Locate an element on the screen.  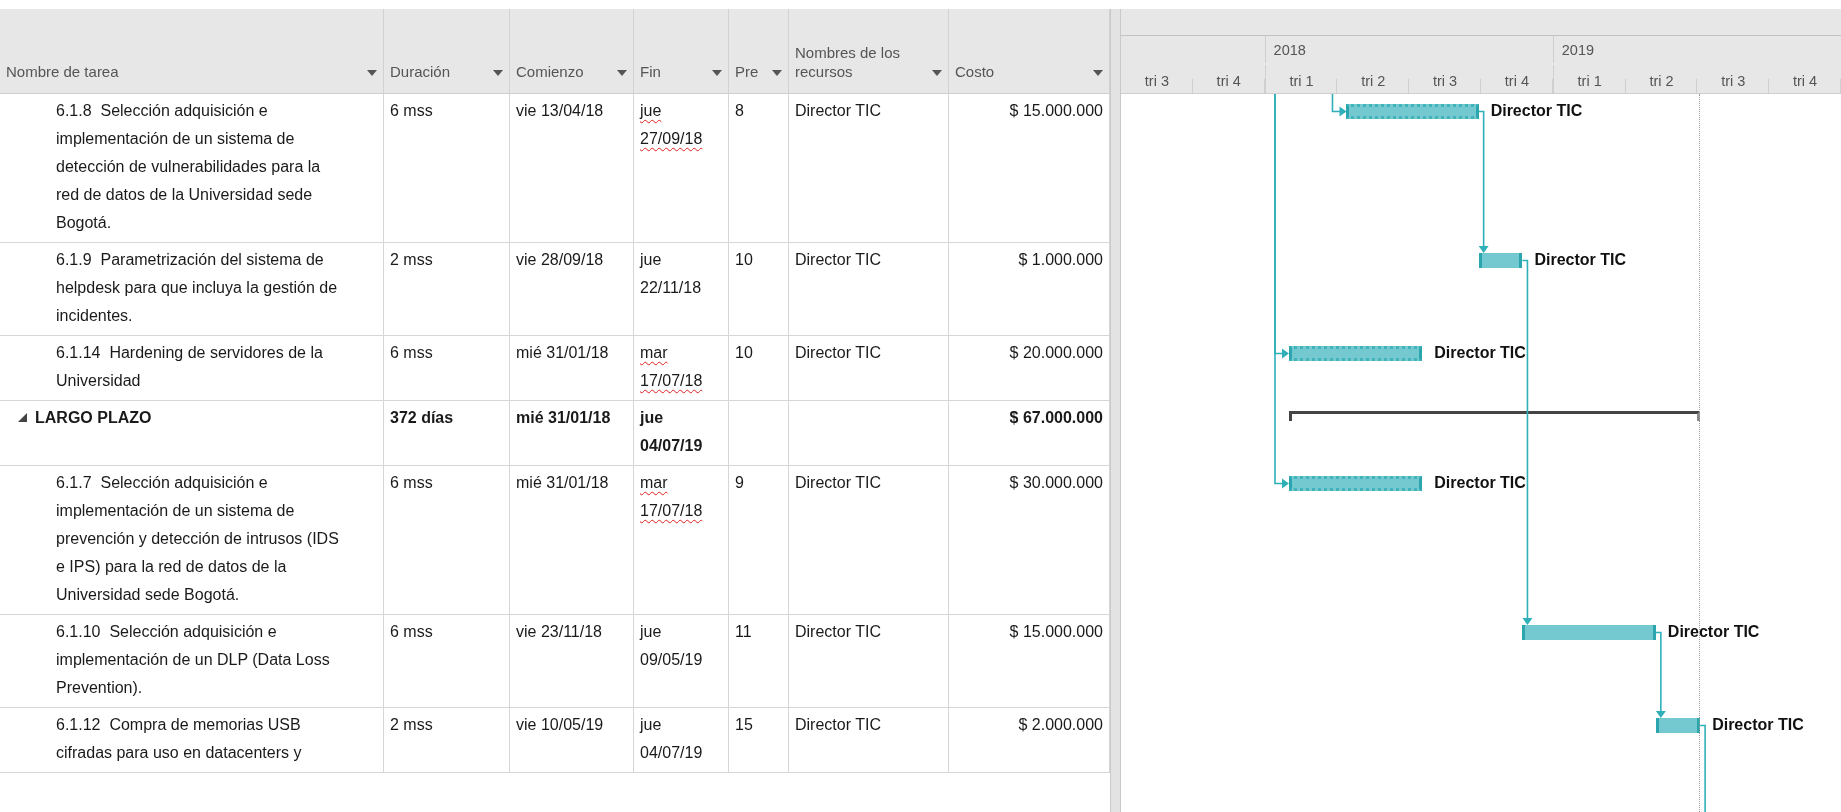
task-name: 6.1.10 Selección adquisición e implementación de un DLP (Data Loss Prevention). is located at coordinates (192, 661).